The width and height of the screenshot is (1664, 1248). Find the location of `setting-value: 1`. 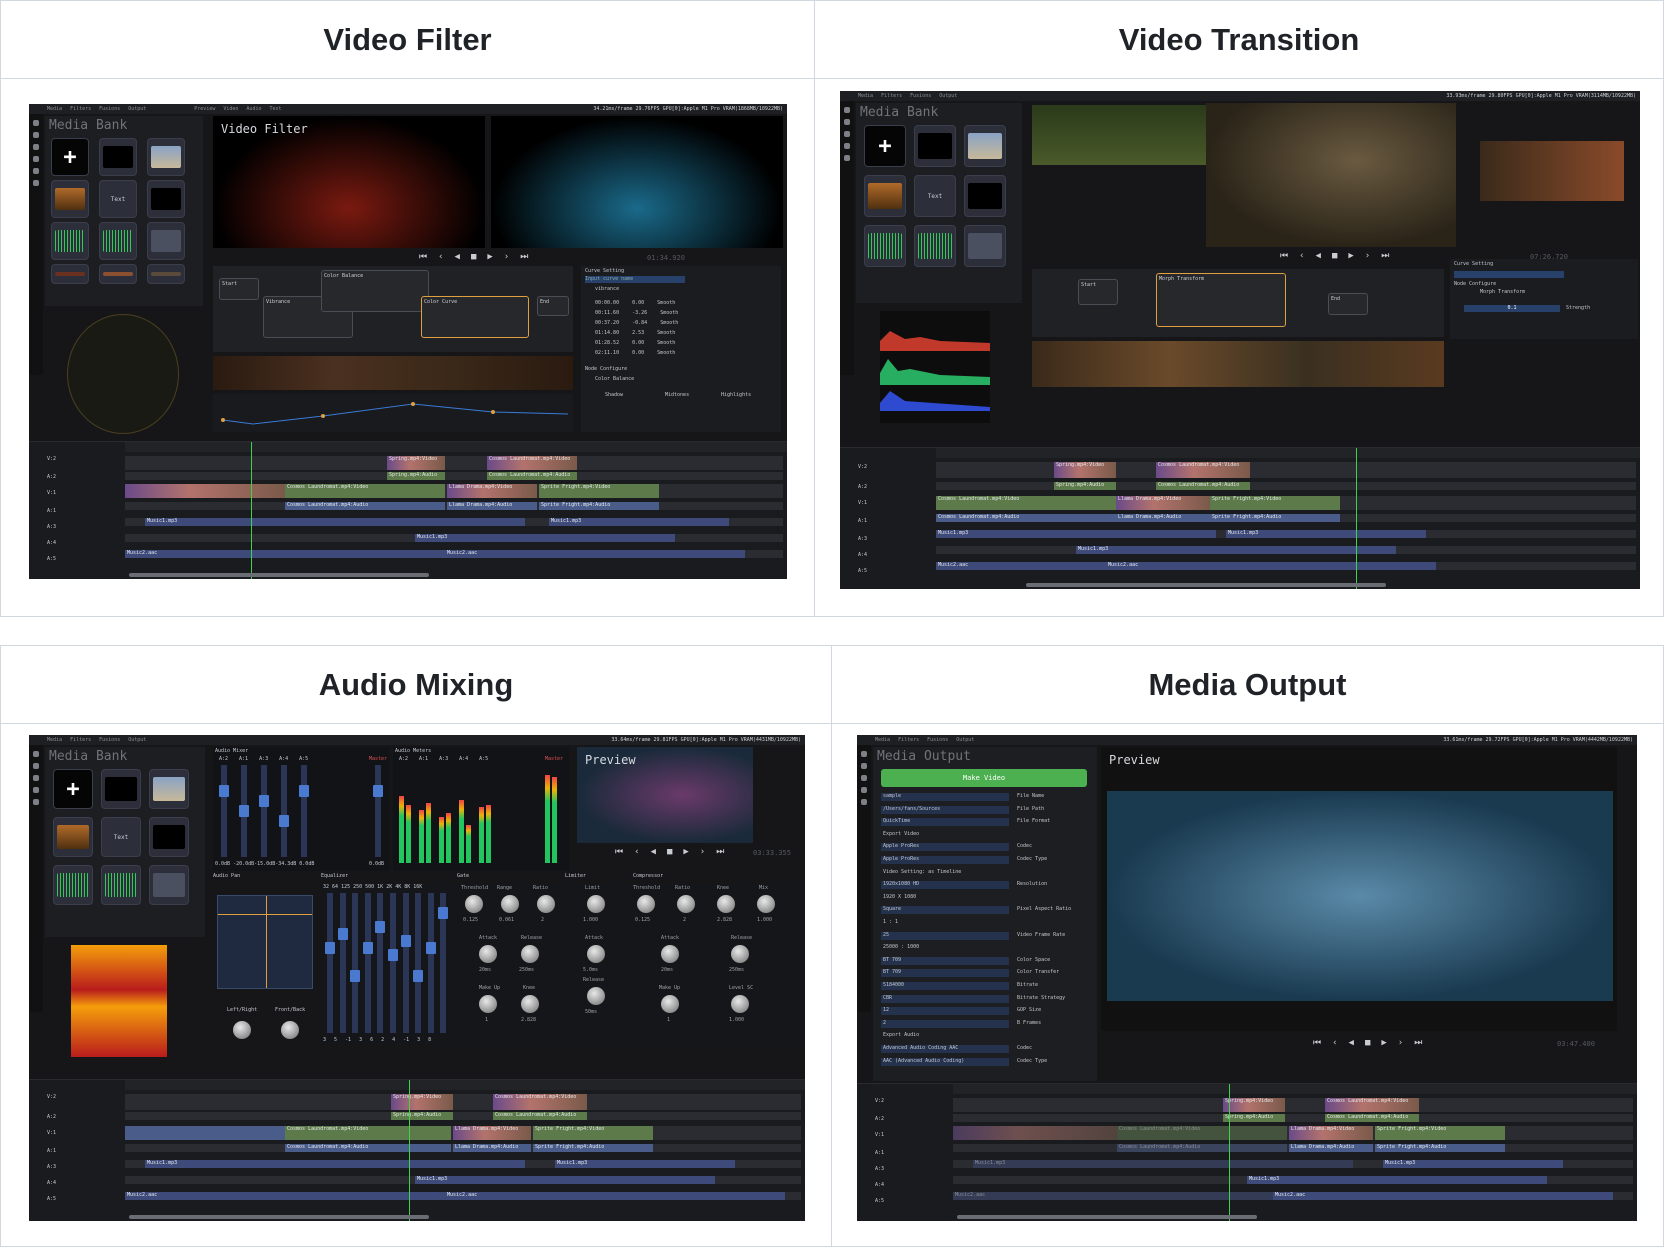

setting-value: 1 is located at coordinates (945, 923).